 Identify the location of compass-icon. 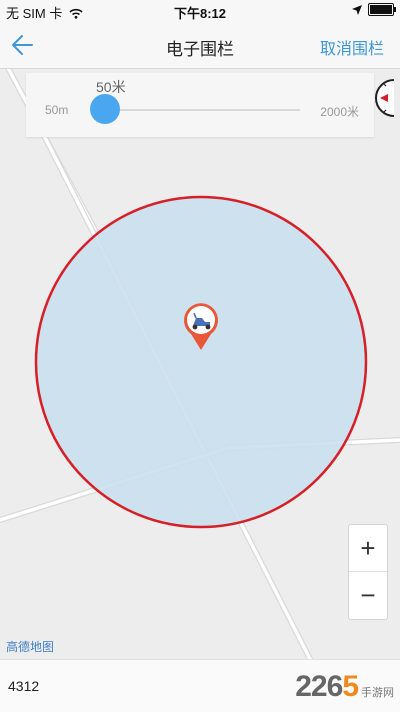
(385, 98).